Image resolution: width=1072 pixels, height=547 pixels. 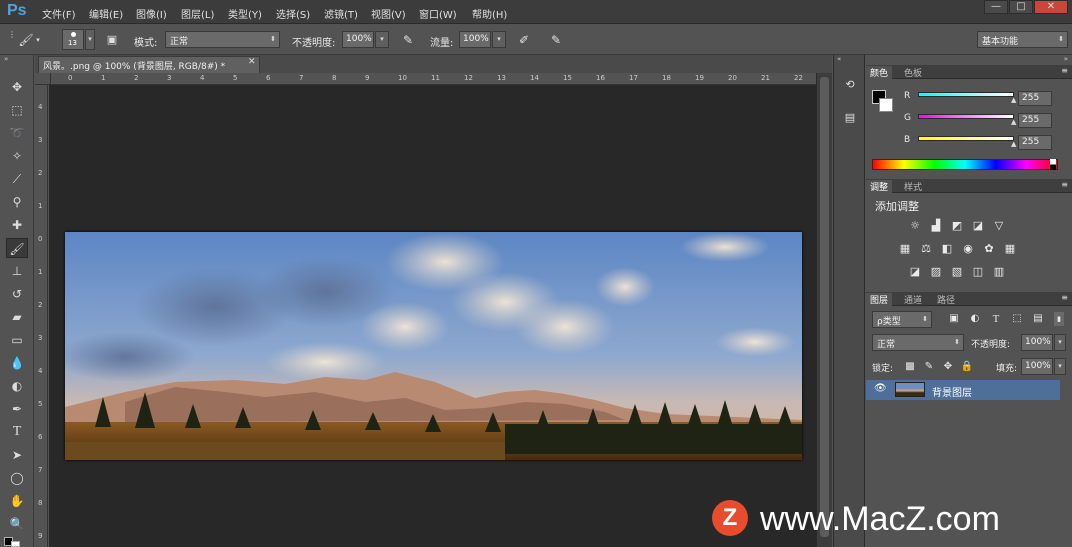 I want to click on invert-icon: ◪, so click(x=915, y=272).